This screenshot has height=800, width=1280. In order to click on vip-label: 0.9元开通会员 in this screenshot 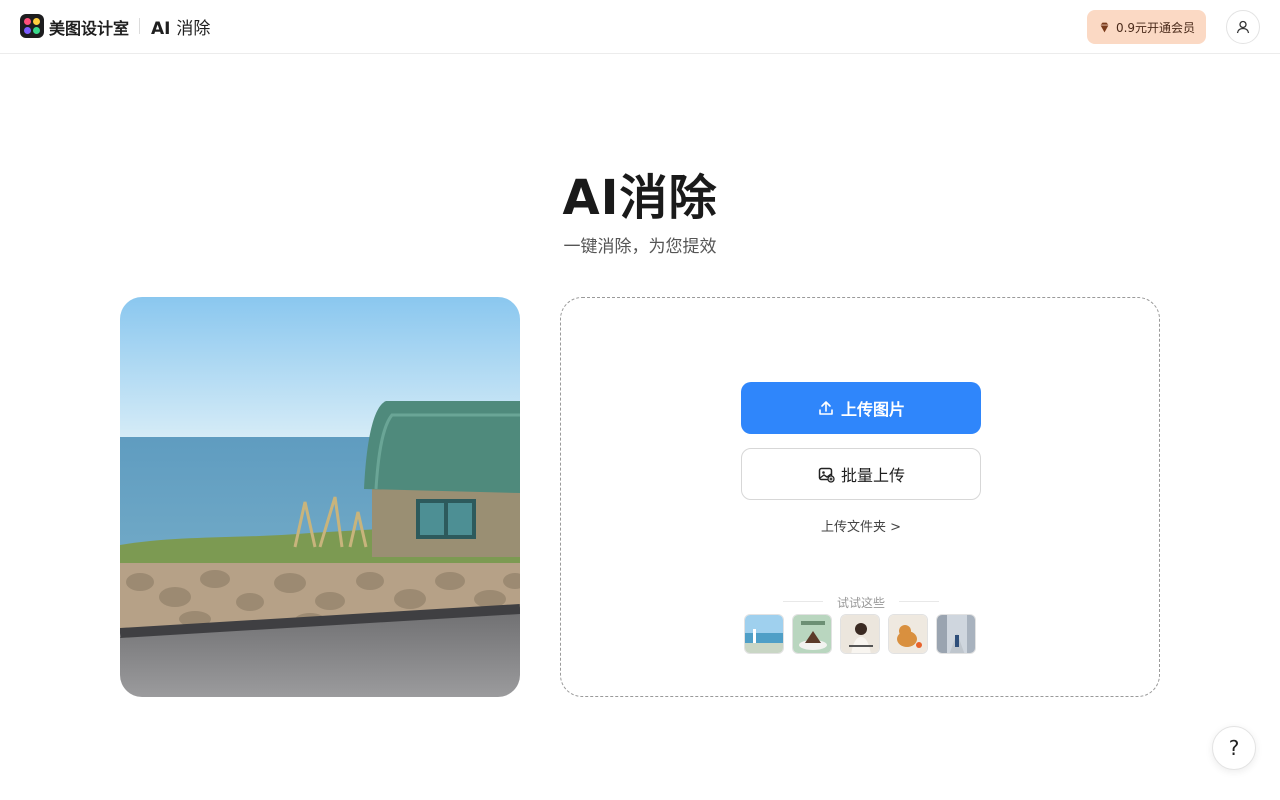, I will do `click(1155, 27)`.